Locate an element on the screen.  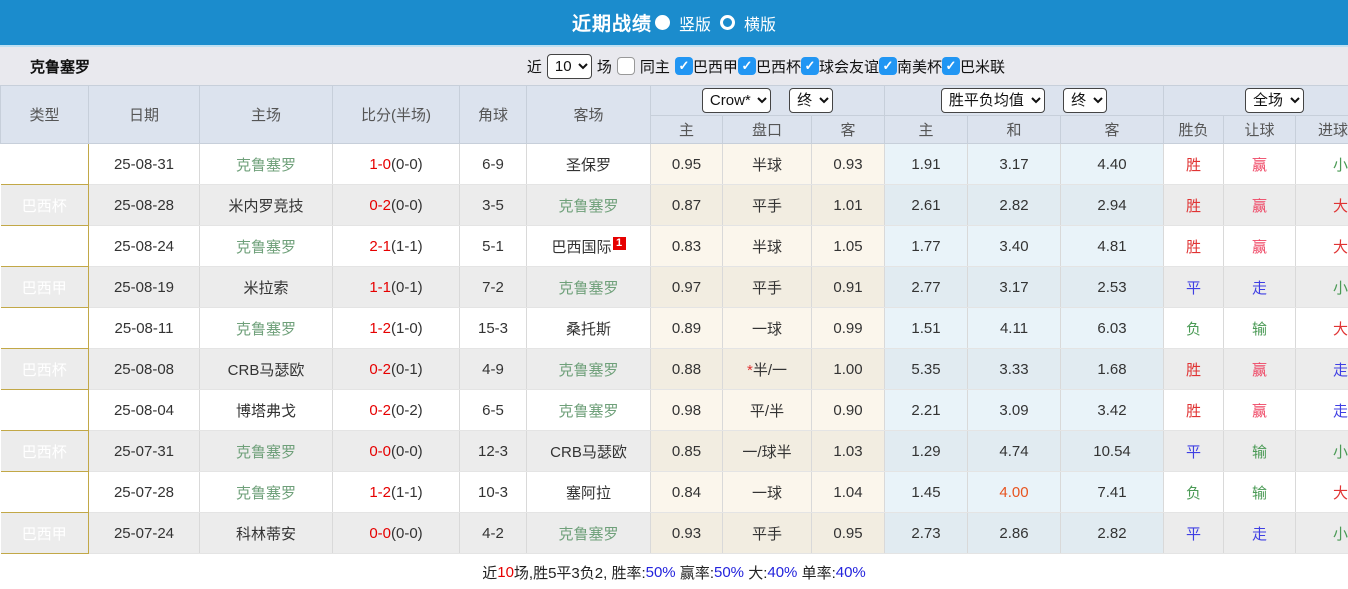
home-team-cell: 克鲁塞罗 is located at coordinates (266, 451).